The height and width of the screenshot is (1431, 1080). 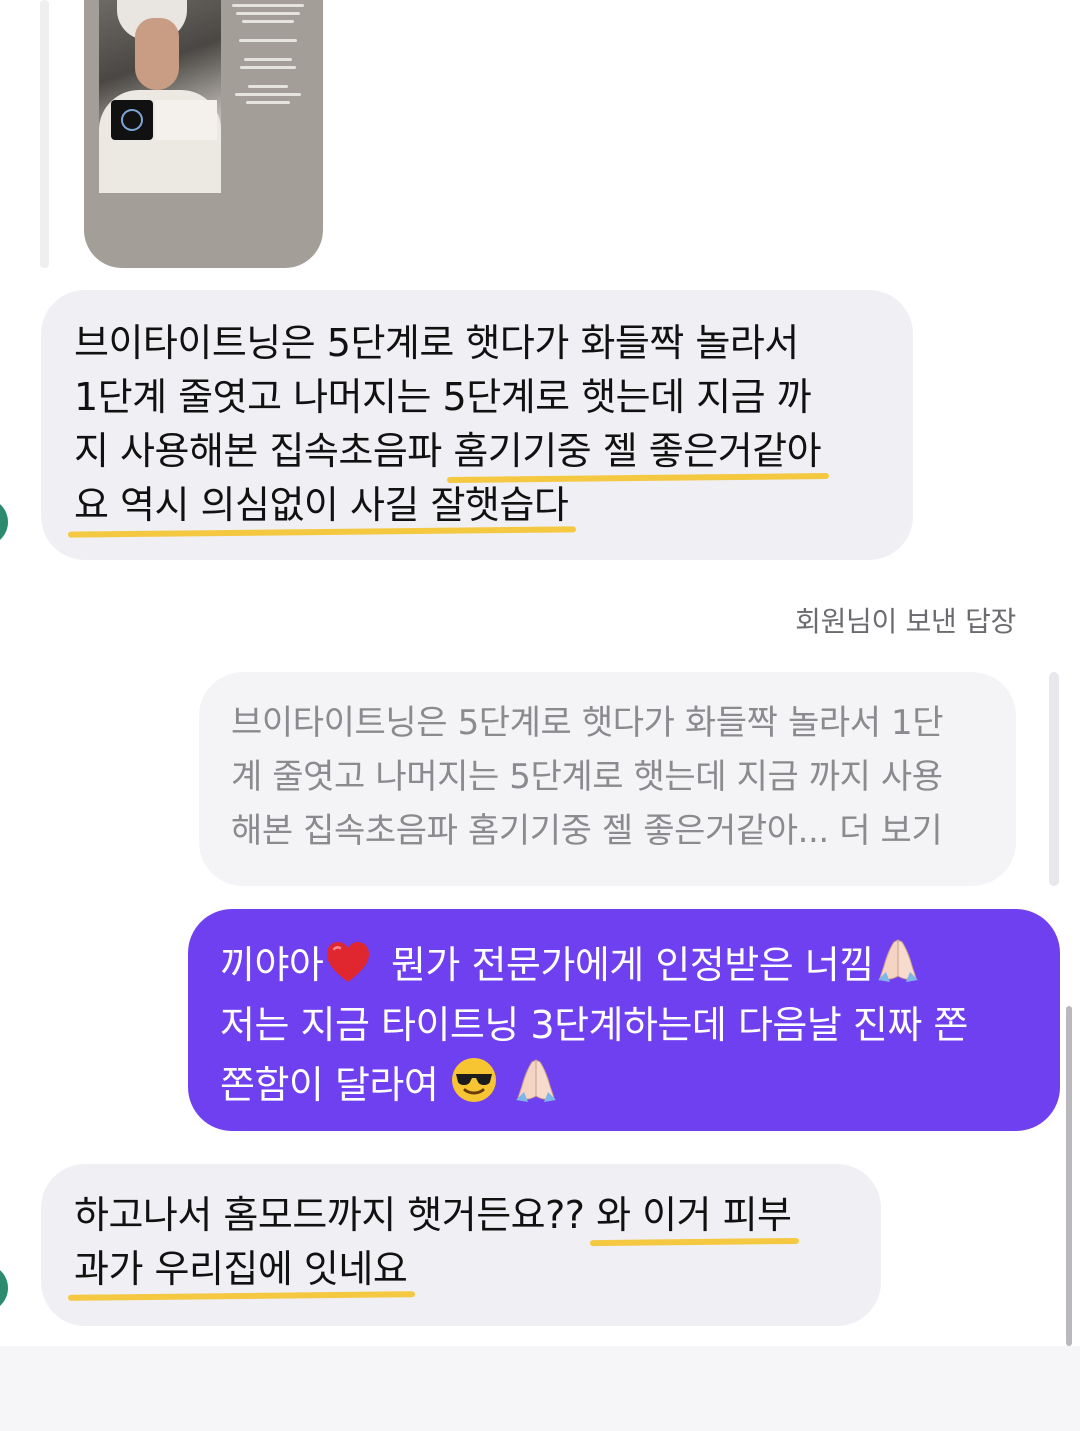 I want to click on message-text: 하고나서 홈모드까지 햇거든요??, so click(x=335, y=1215).